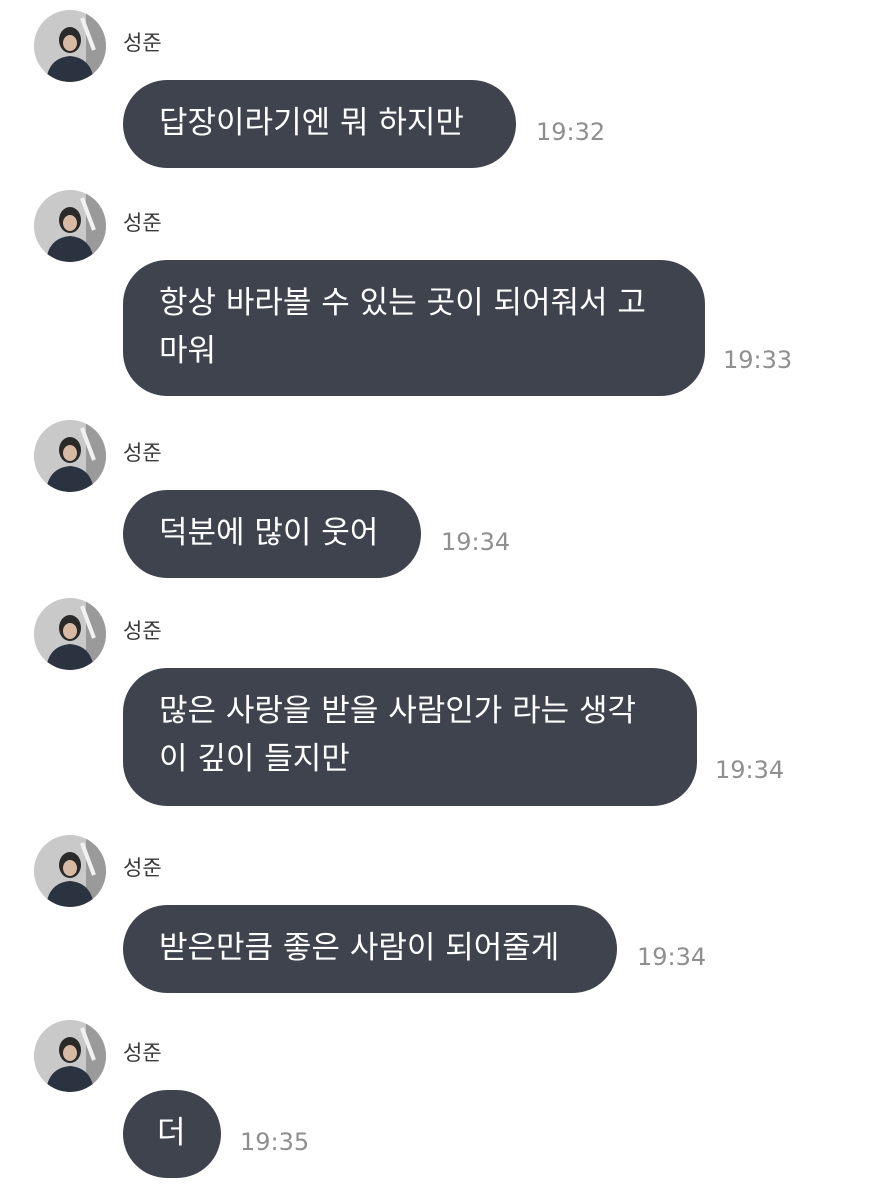 The height and width of the screenshot is (1200, 870). Describe the element at coordinates (370, 949) in the screenshot. I see `message-bubble: 받은만큼 좋은 사람이 되어줄게` at that location.